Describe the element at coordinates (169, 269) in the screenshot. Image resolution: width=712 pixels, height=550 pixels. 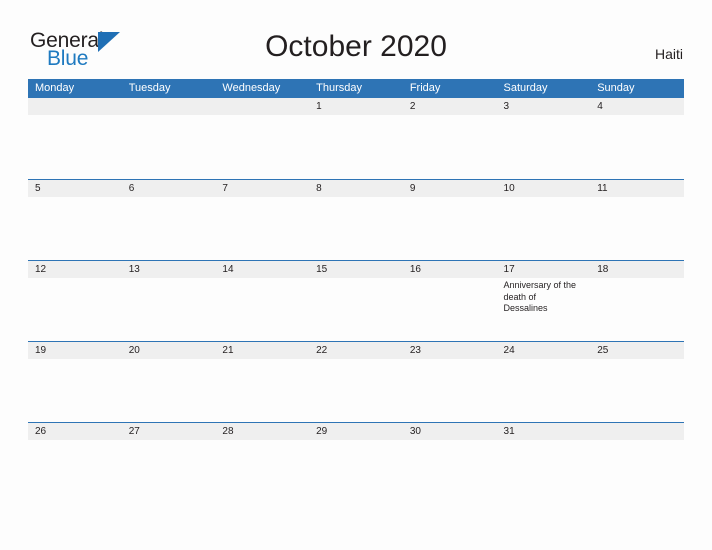
I see `day-number: 13` at that location.